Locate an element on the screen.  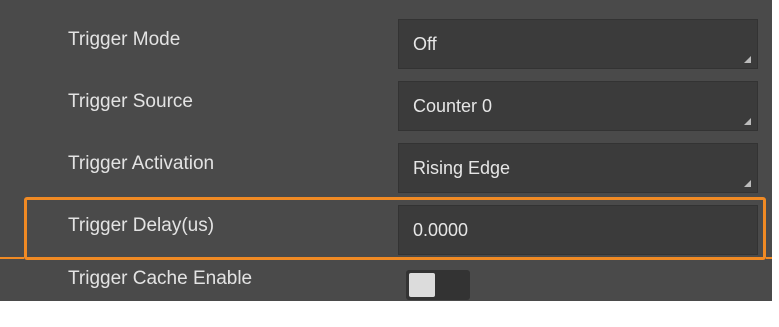
trigger-source-value: Counter 0 is located at coordinates (453, 106).